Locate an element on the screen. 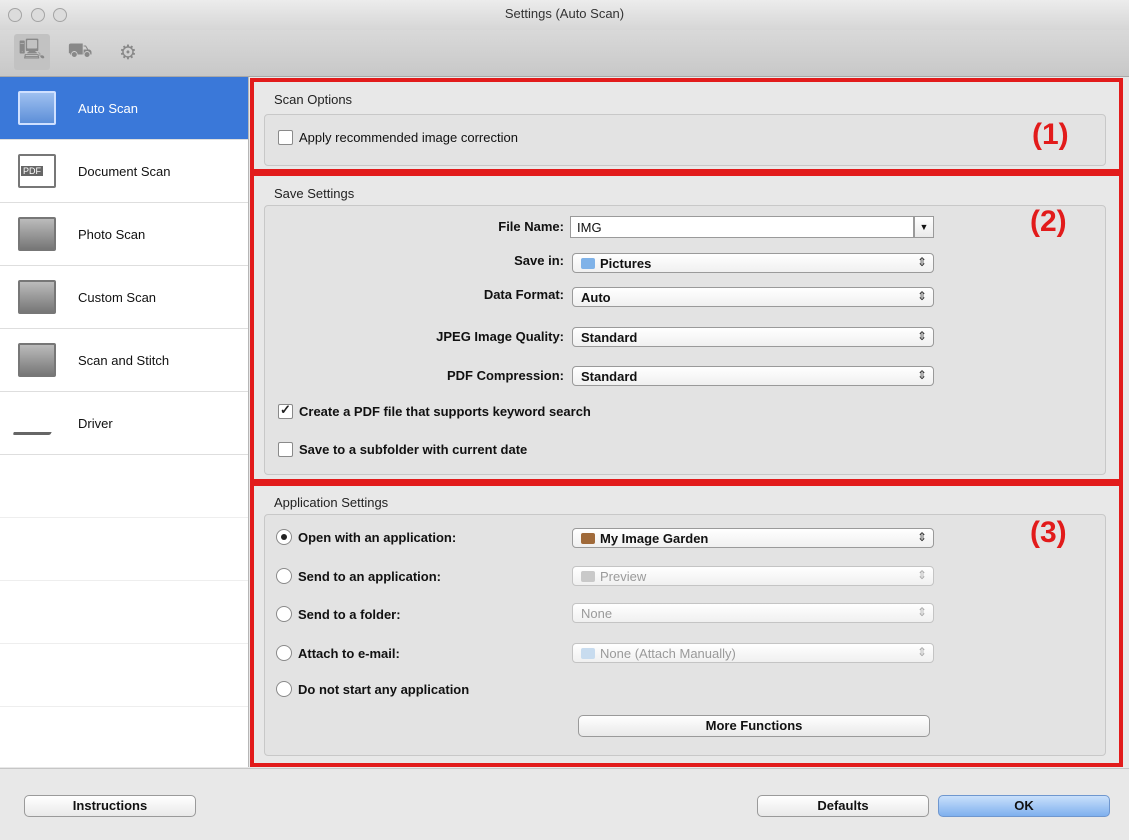 This screenshot has height=840, width=1129. attach-email-label: Attach to e-mail: is located at coordinates (349, 653).